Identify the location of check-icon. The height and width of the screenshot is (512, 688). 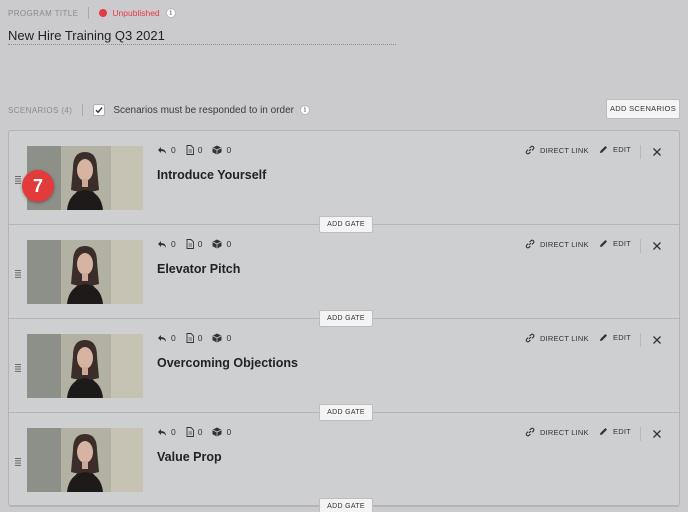
(99, 110).